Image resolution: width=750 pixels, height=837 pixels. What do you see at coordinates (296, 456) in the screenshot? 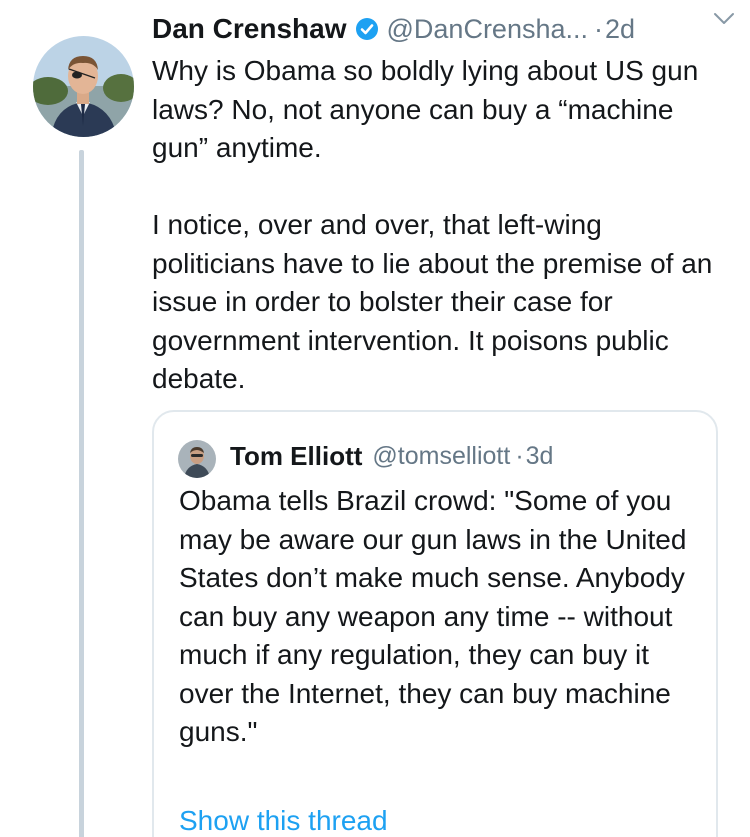
I see `quoted-author-name: Tom Elliott` at bounding box center [296, 456].